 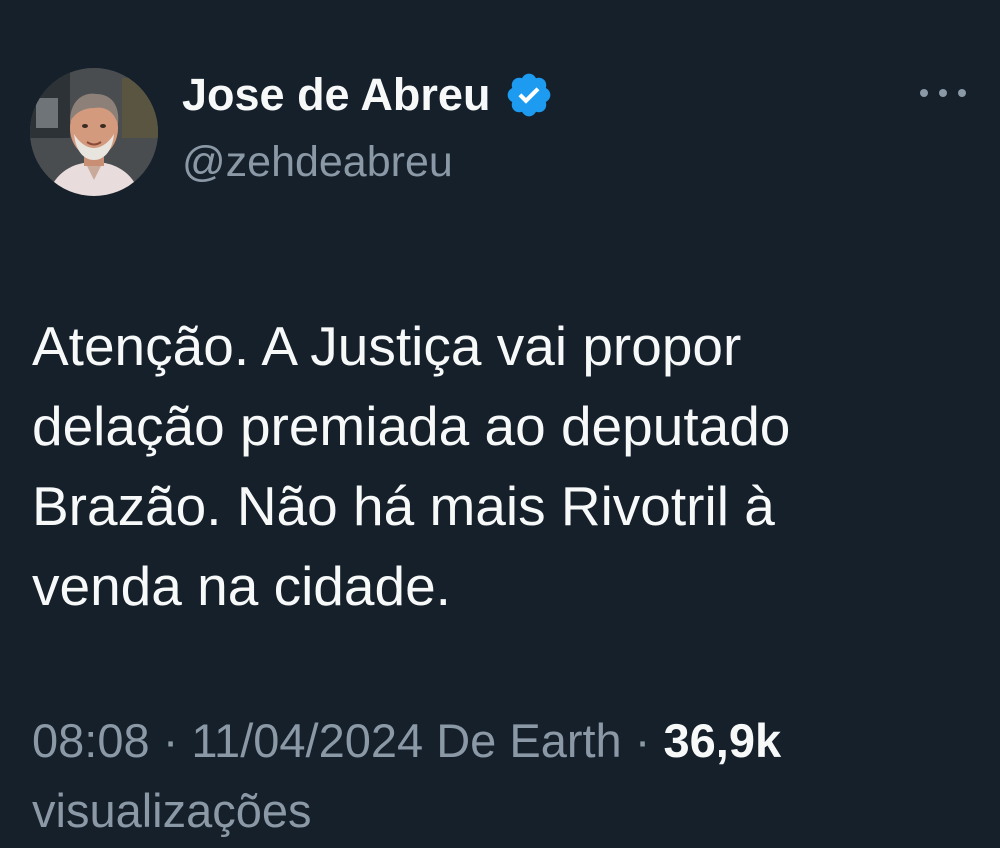 What do you see at coordinates (336, 95) in the screenshot?
I see `author-display-name: Jose de Abreu` at bounding box center [336, 95].